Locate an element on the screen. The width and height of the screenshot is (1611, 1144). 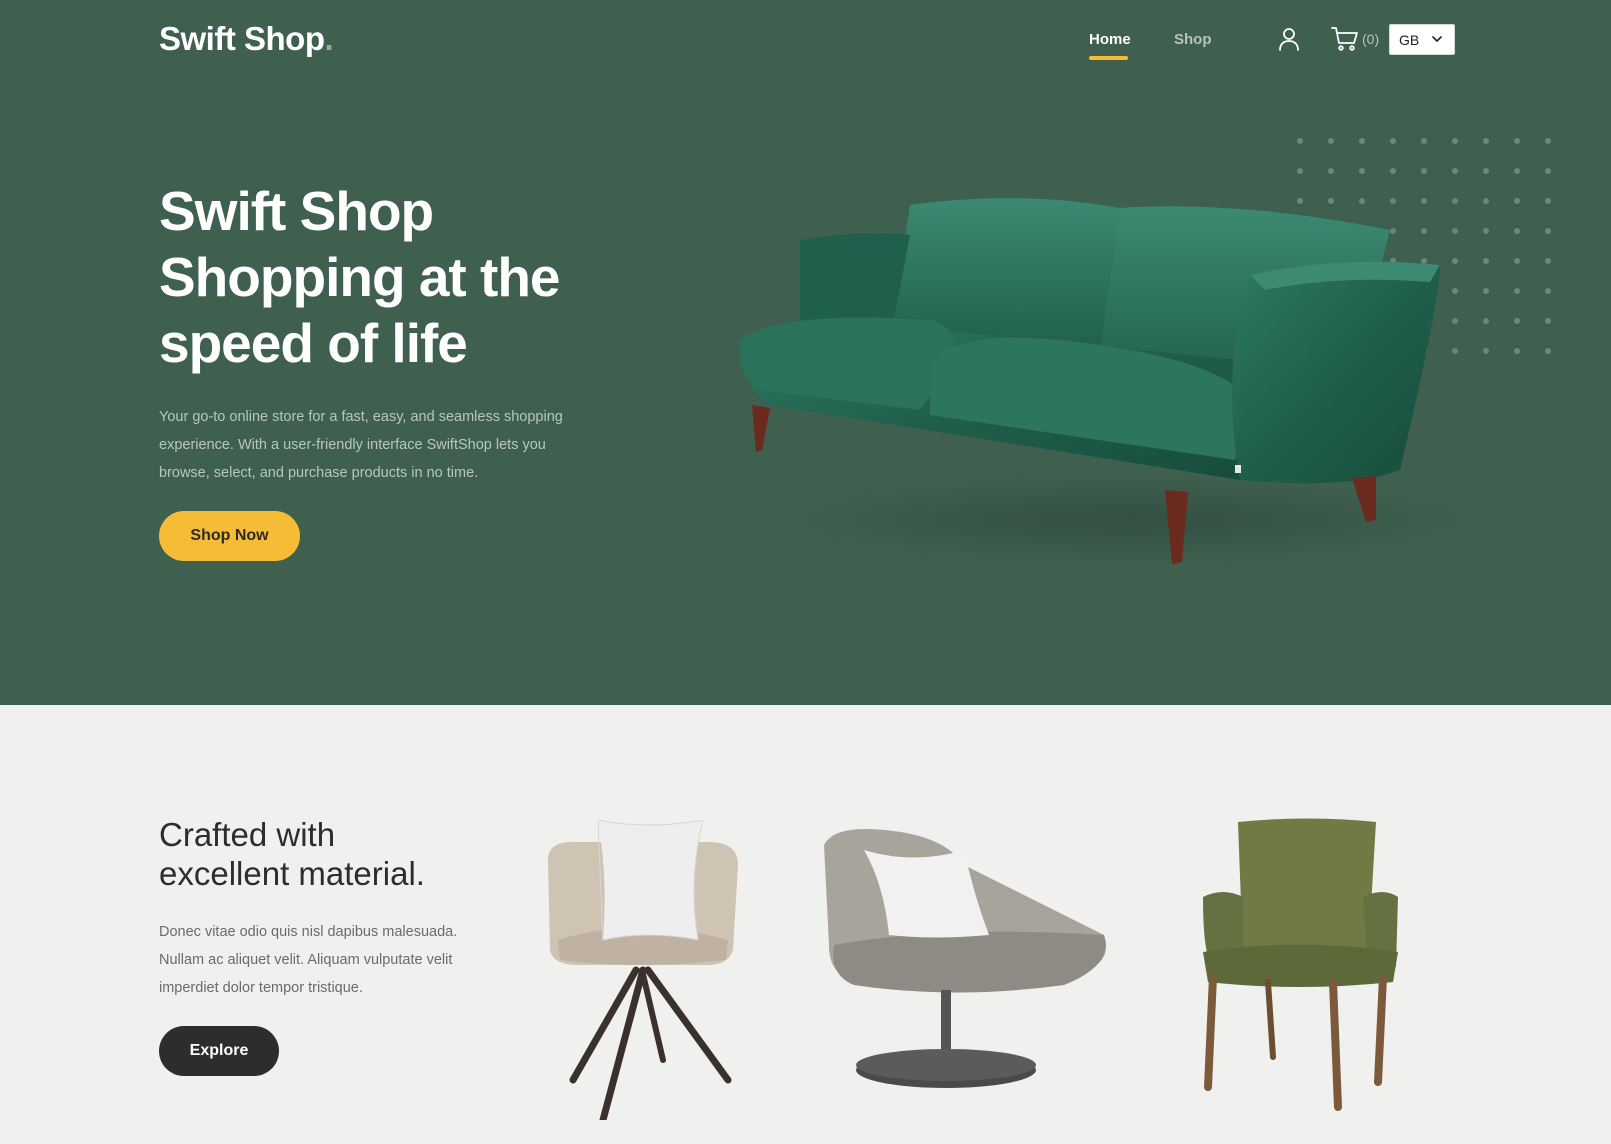
nav-active-indicator is located at coordinates (1108, 58).